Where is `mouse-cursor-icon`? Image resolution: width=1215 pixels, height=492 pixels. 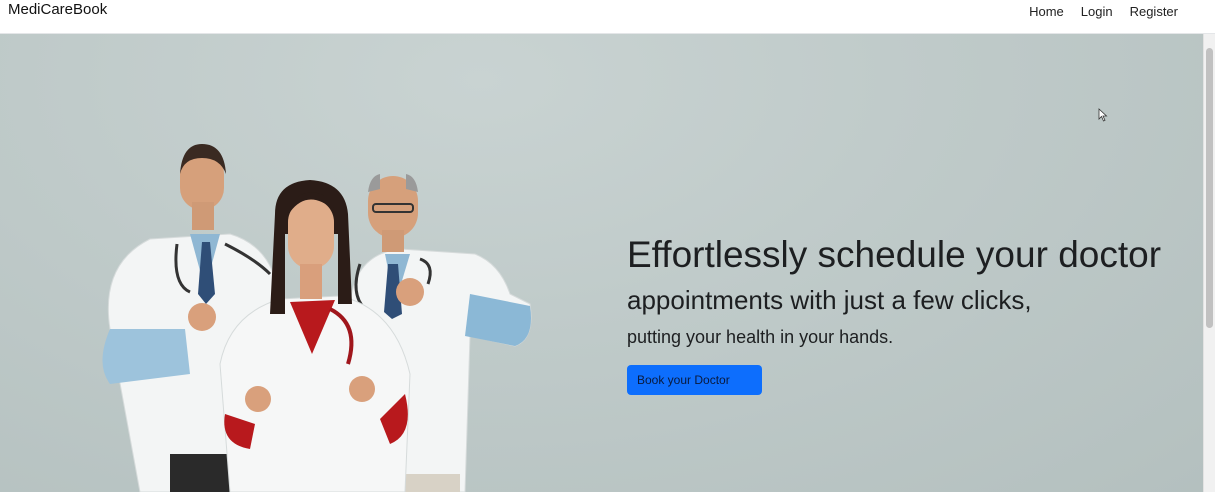 mouse-cursor-icon is located at coordinates (1103, 115).